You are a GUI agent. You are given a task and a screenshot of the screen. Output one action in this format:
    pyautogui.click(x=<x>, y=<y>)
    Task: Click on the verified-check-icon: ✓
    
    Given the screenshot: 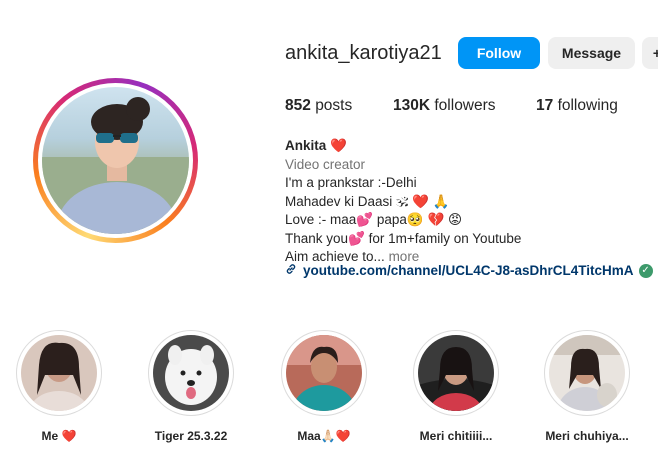 What is the action you would take?
    pyautogui.click(x=645, y=270)
    